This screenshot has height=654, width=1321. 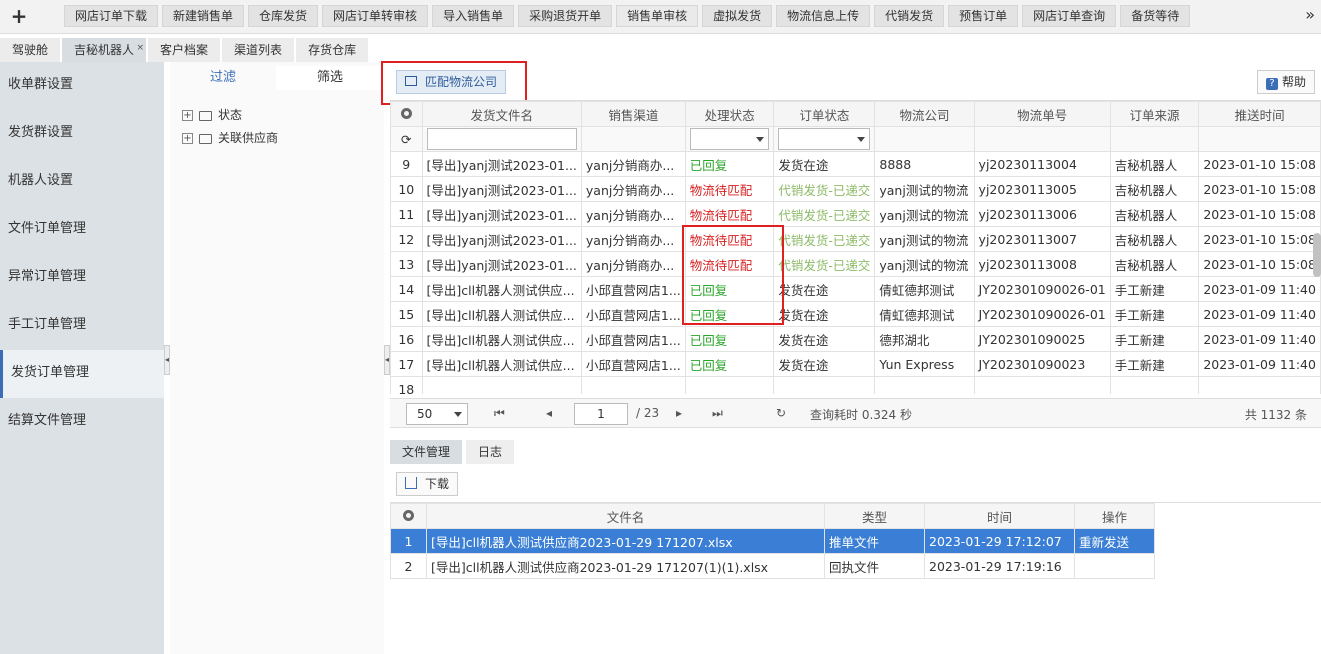 What do you see at coordinates (1042, 164) in the screenshot?
I see `cell-no: yj20230113004` at bounding box center [1042, 164].